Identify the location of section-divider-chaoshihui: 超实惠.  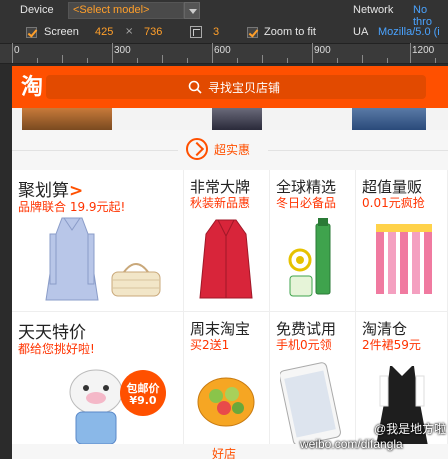
(230, 150).